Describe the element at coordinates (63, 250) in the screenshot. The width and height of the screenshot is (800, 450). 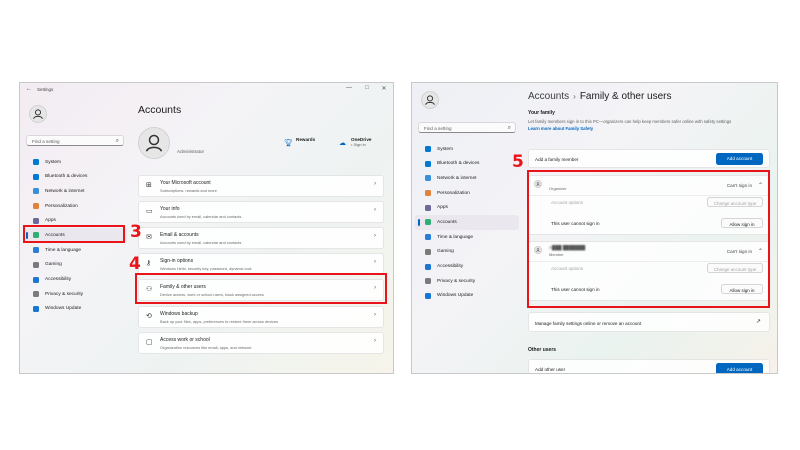
I see `sidebar-item-label: Time & language` at that location.